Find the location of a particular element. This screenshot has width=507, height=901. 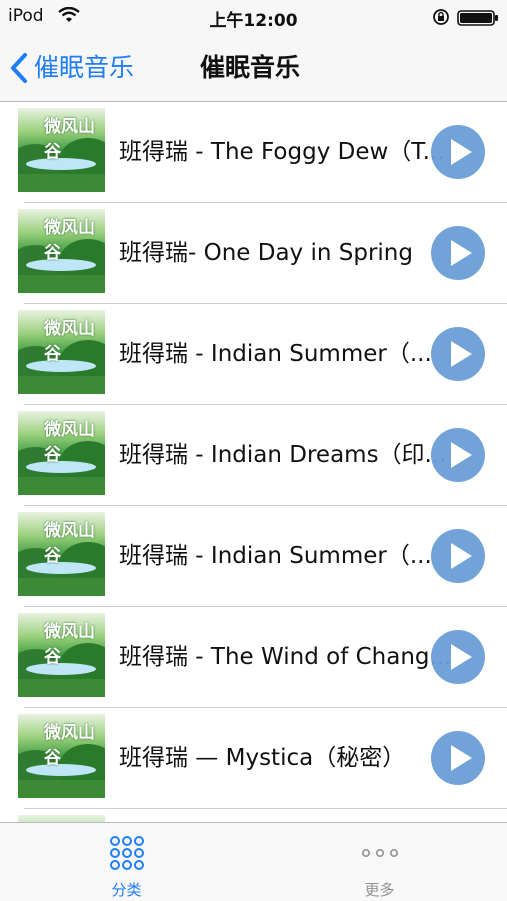

rotation-lock-icon is located at coordinates (441, 17).